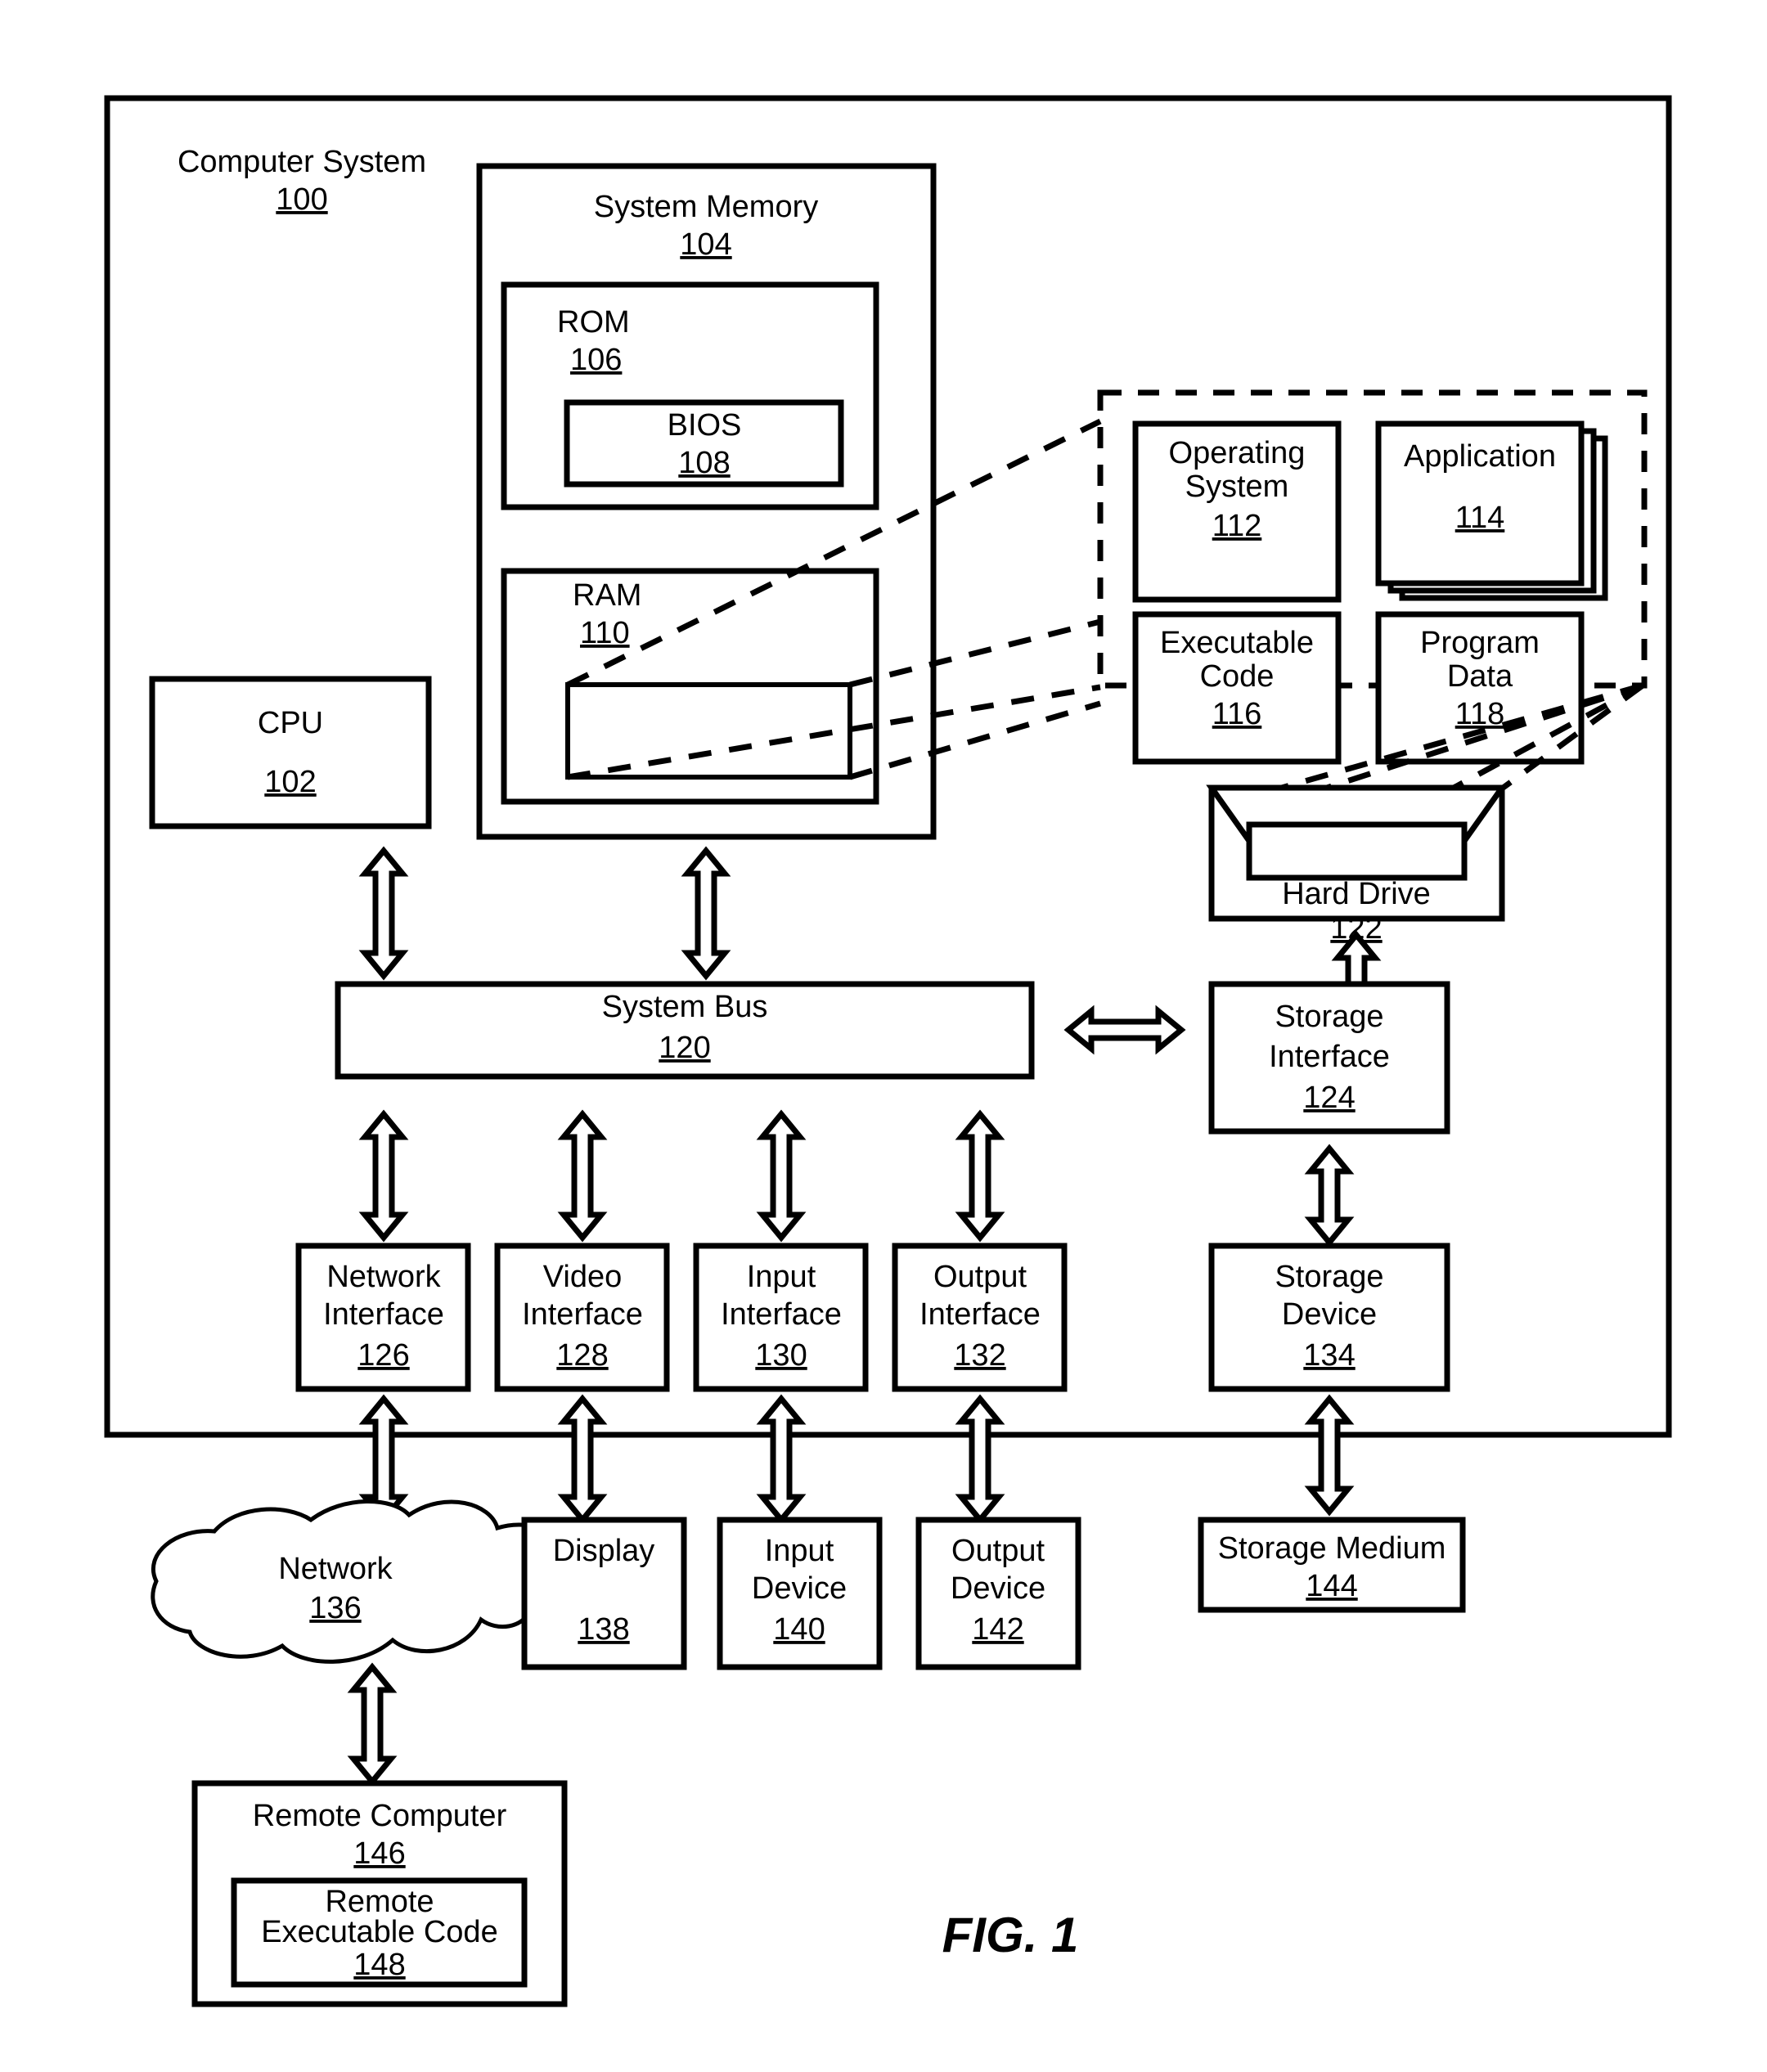 This screenshot has width=1767, height=2072. Describe the element at coordinates (1480, 714) in the screenshot. I see `program-data-ref: 118` at that location.